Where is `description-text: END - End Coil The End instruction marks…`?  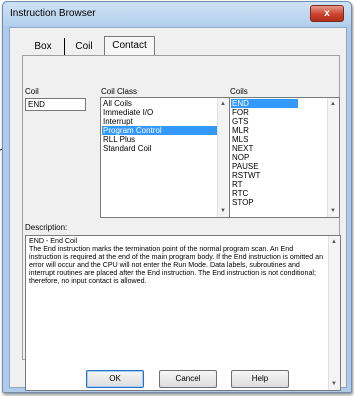
description-text: END - End Coil The End instruction marks… is located at coordinates (177, 261).